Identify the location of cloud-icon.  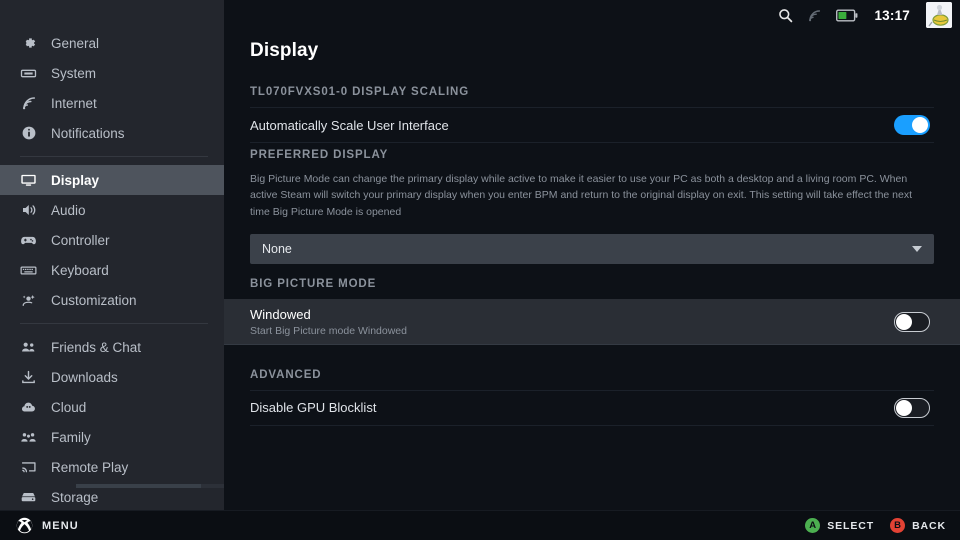
(28, 407).